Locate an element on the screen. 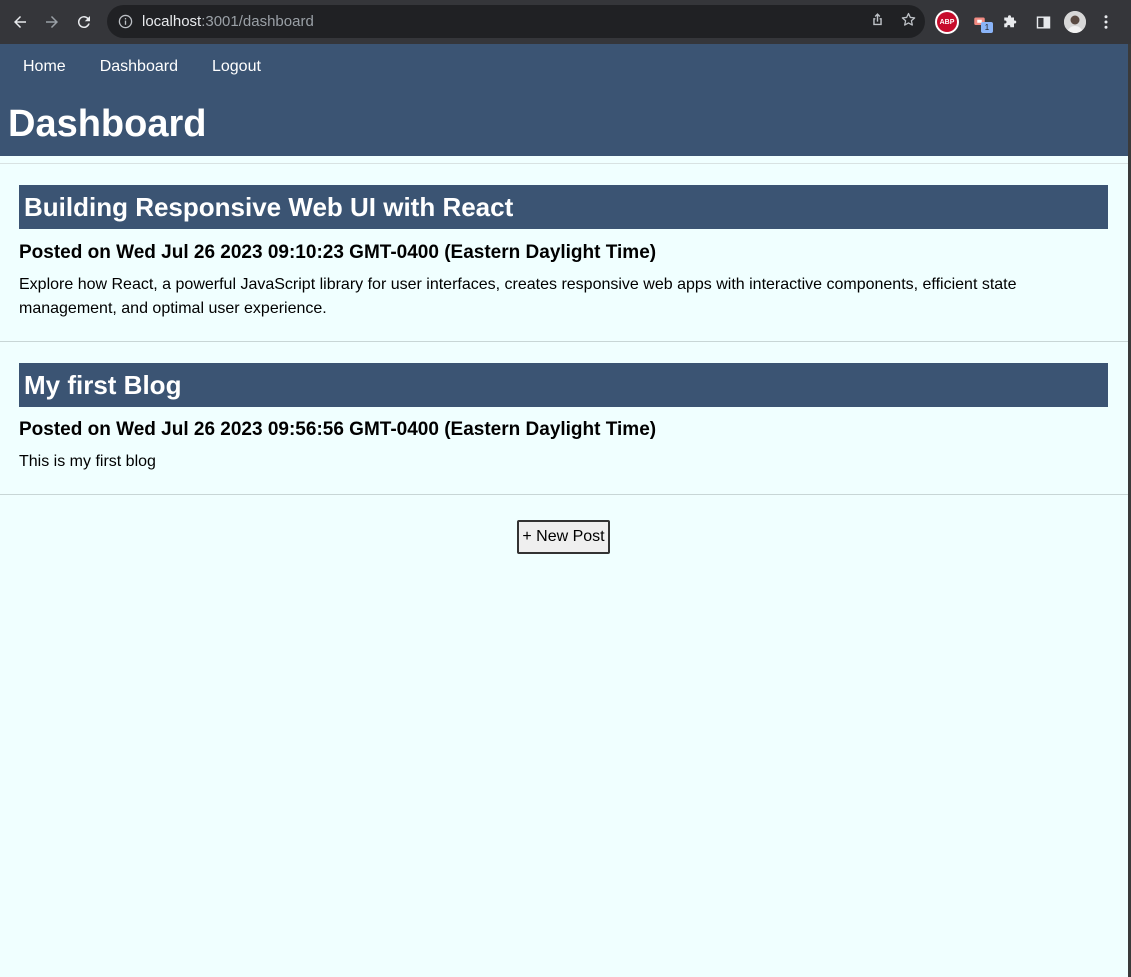 The height and width of the screenshot is (977, 1131). post-title-bar: My first Blog is located at coordinates (563, 385).